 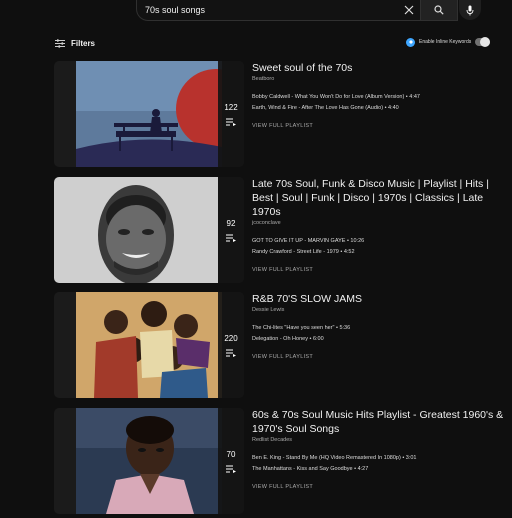 What do you see at coordinates (60, 43) in the screenshot?
I see `filter-sliders-icon` at bounding box center [60, 43].